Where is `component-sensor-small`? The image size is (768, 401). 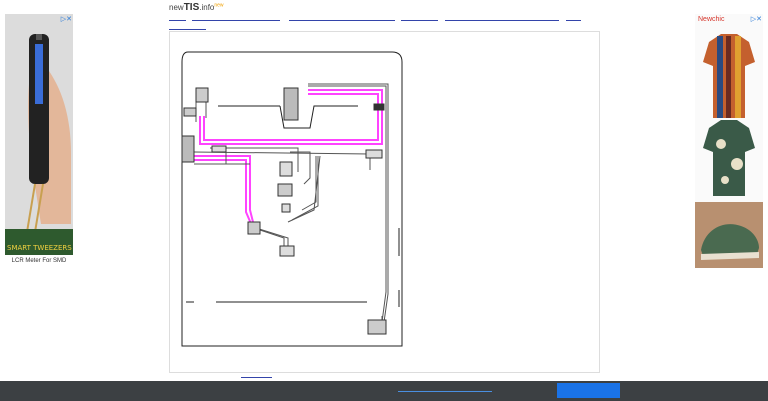 component-sensor-small is located at coordinates (286, 208).